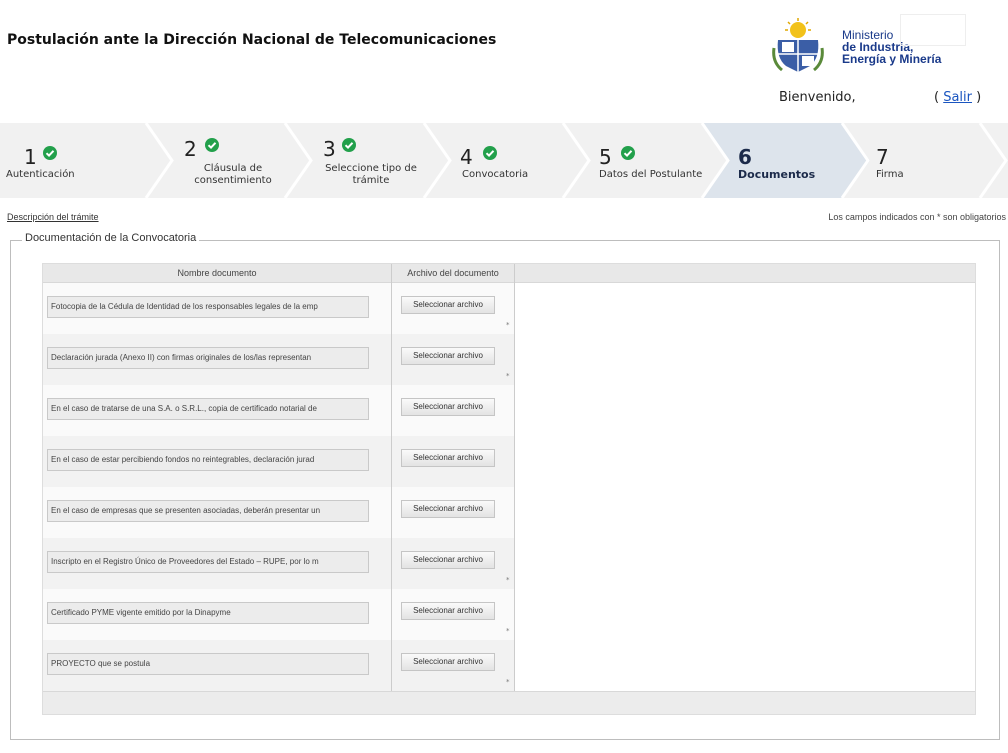  What do you see at coordinates (651, 174) in the screenshot?
I see `step-label: Datos del Postulante` at bounding box center [651, 174].